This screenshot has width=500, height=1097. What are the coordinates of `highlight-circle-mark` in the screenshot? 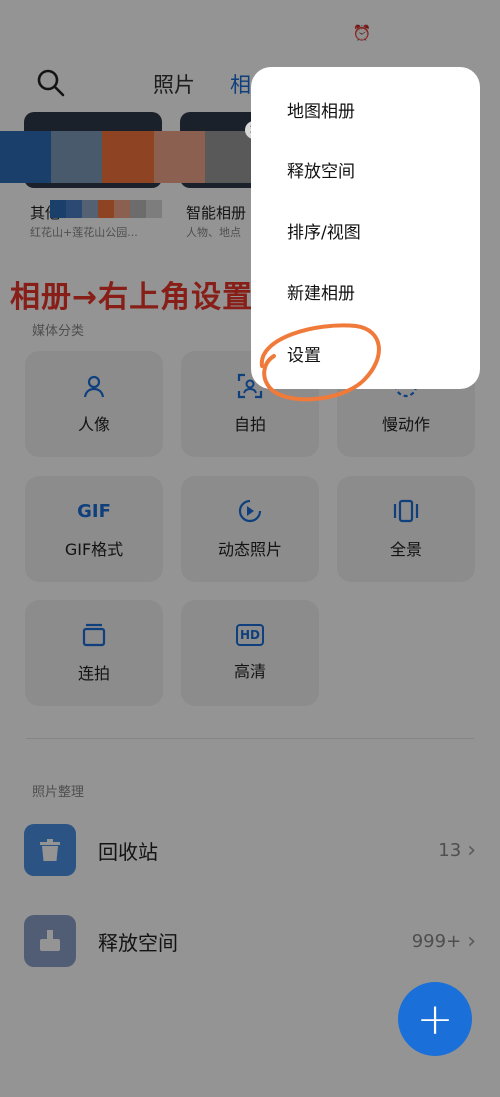 It's located at (320, 362).